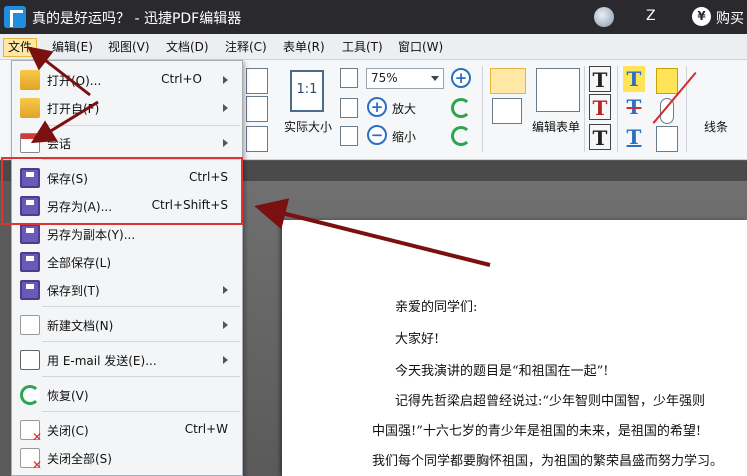 The width and height of the screenshot is (747, 476). What do you see at coordinates (372, 232) in the screenshot?
I see `arrow-to-save-as` at bounding box center [372, 232].